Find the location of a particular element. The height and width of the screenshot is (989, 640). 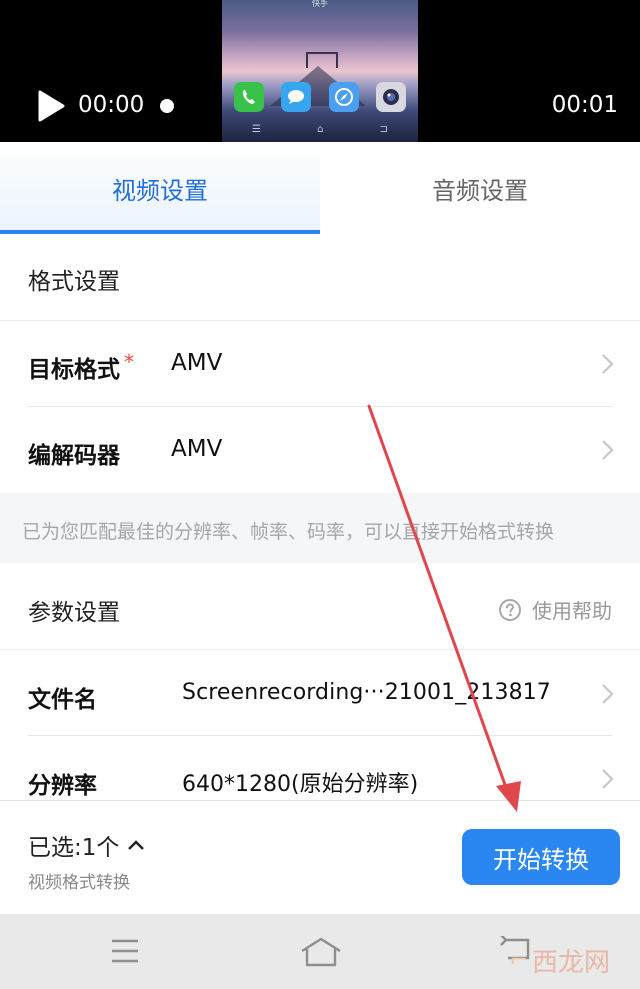

bar-divider is located at coordinates (320, 800).